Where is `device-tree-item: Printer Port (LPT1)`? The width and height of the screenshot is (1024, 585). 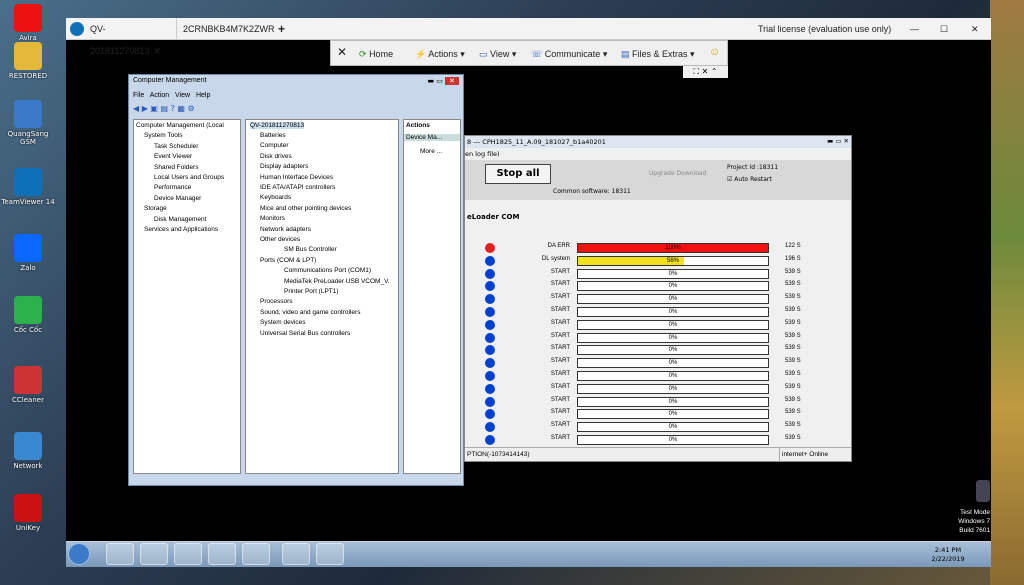 device-tree-item: Printer Port (LPT1) is located at coordinates (311, 291).